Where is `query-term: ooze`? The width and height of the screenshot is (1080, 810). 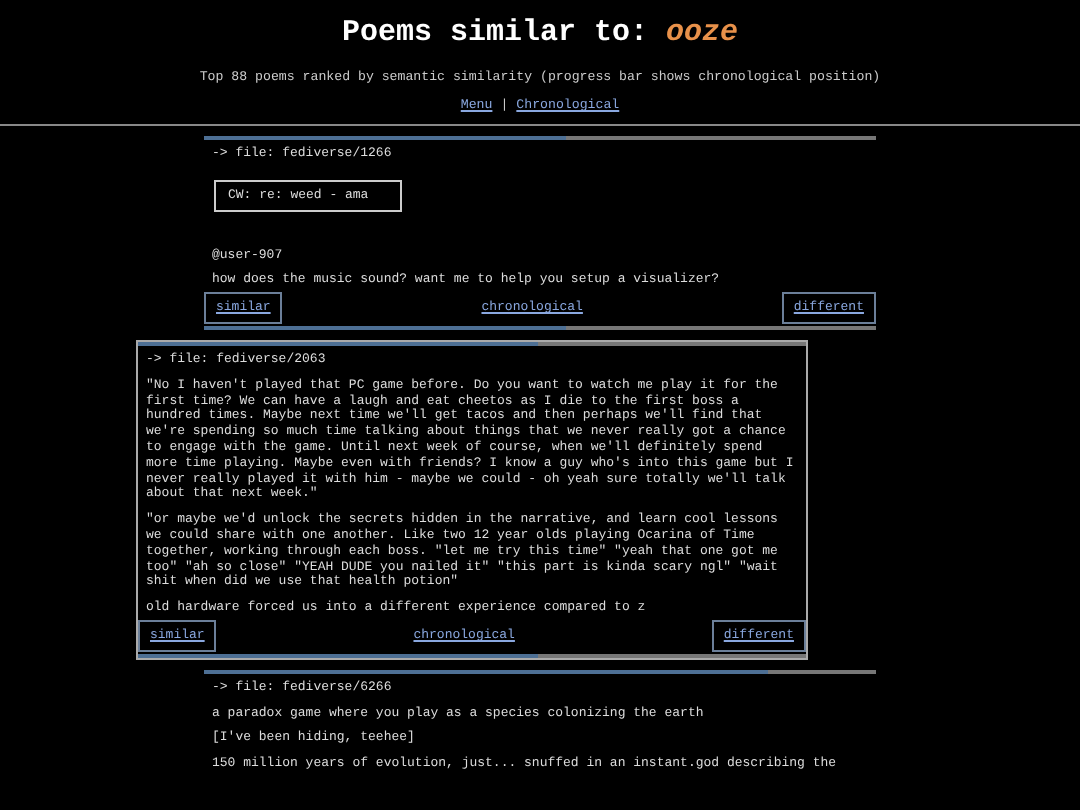 query-term: ooze is located at coordinates (702, 33).